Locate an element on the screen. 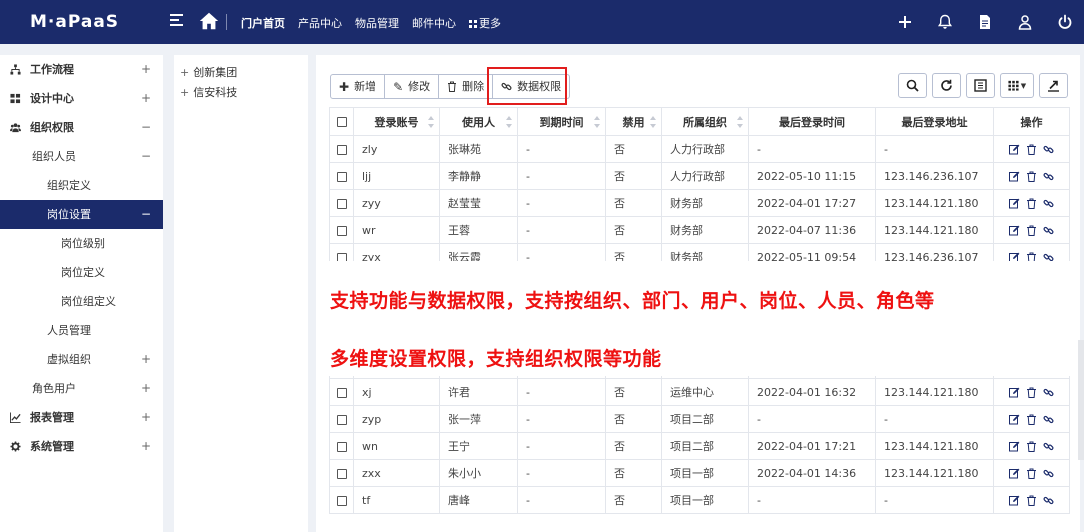 The width and height of the screenshot is (1084, 532). sidebar-item-system: 系统管理 + is located at coordinates (81, 446).